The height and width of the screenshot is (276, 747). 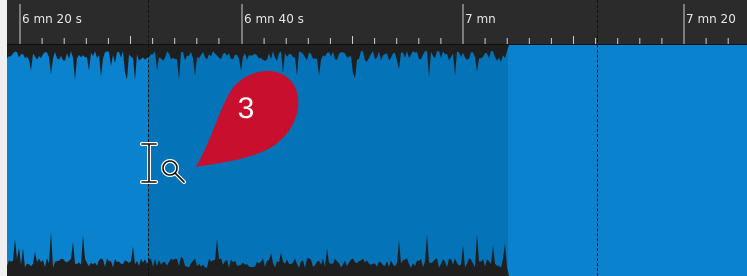 What do you see at coordinates (711, 19) in the screenshot?
I see `ruler-label-7mn20: 7 mn 20` at bounding box center [711, 19].